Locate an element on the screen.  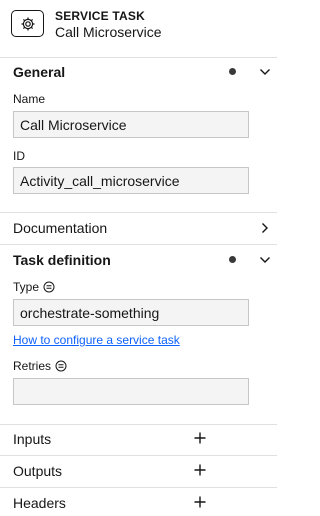
add-header-plus-icon is located at coordinates (200, 502).